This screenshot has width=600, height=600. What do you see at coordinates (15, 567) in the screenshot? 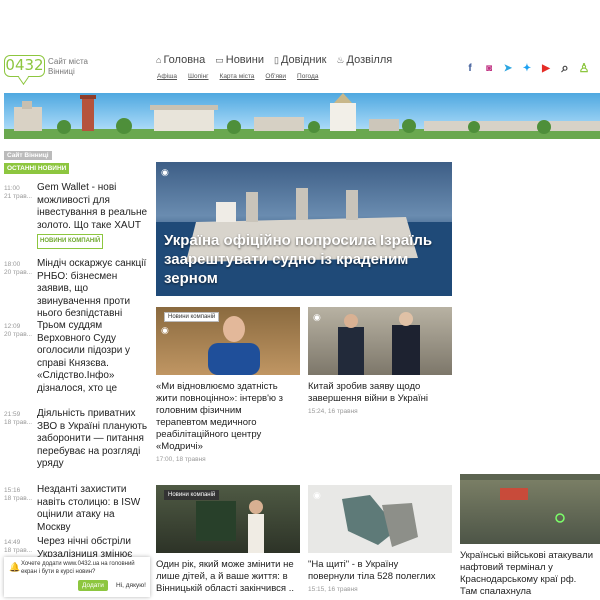
I see `bell-icon: 🔔` at bounding box center [15, 567].